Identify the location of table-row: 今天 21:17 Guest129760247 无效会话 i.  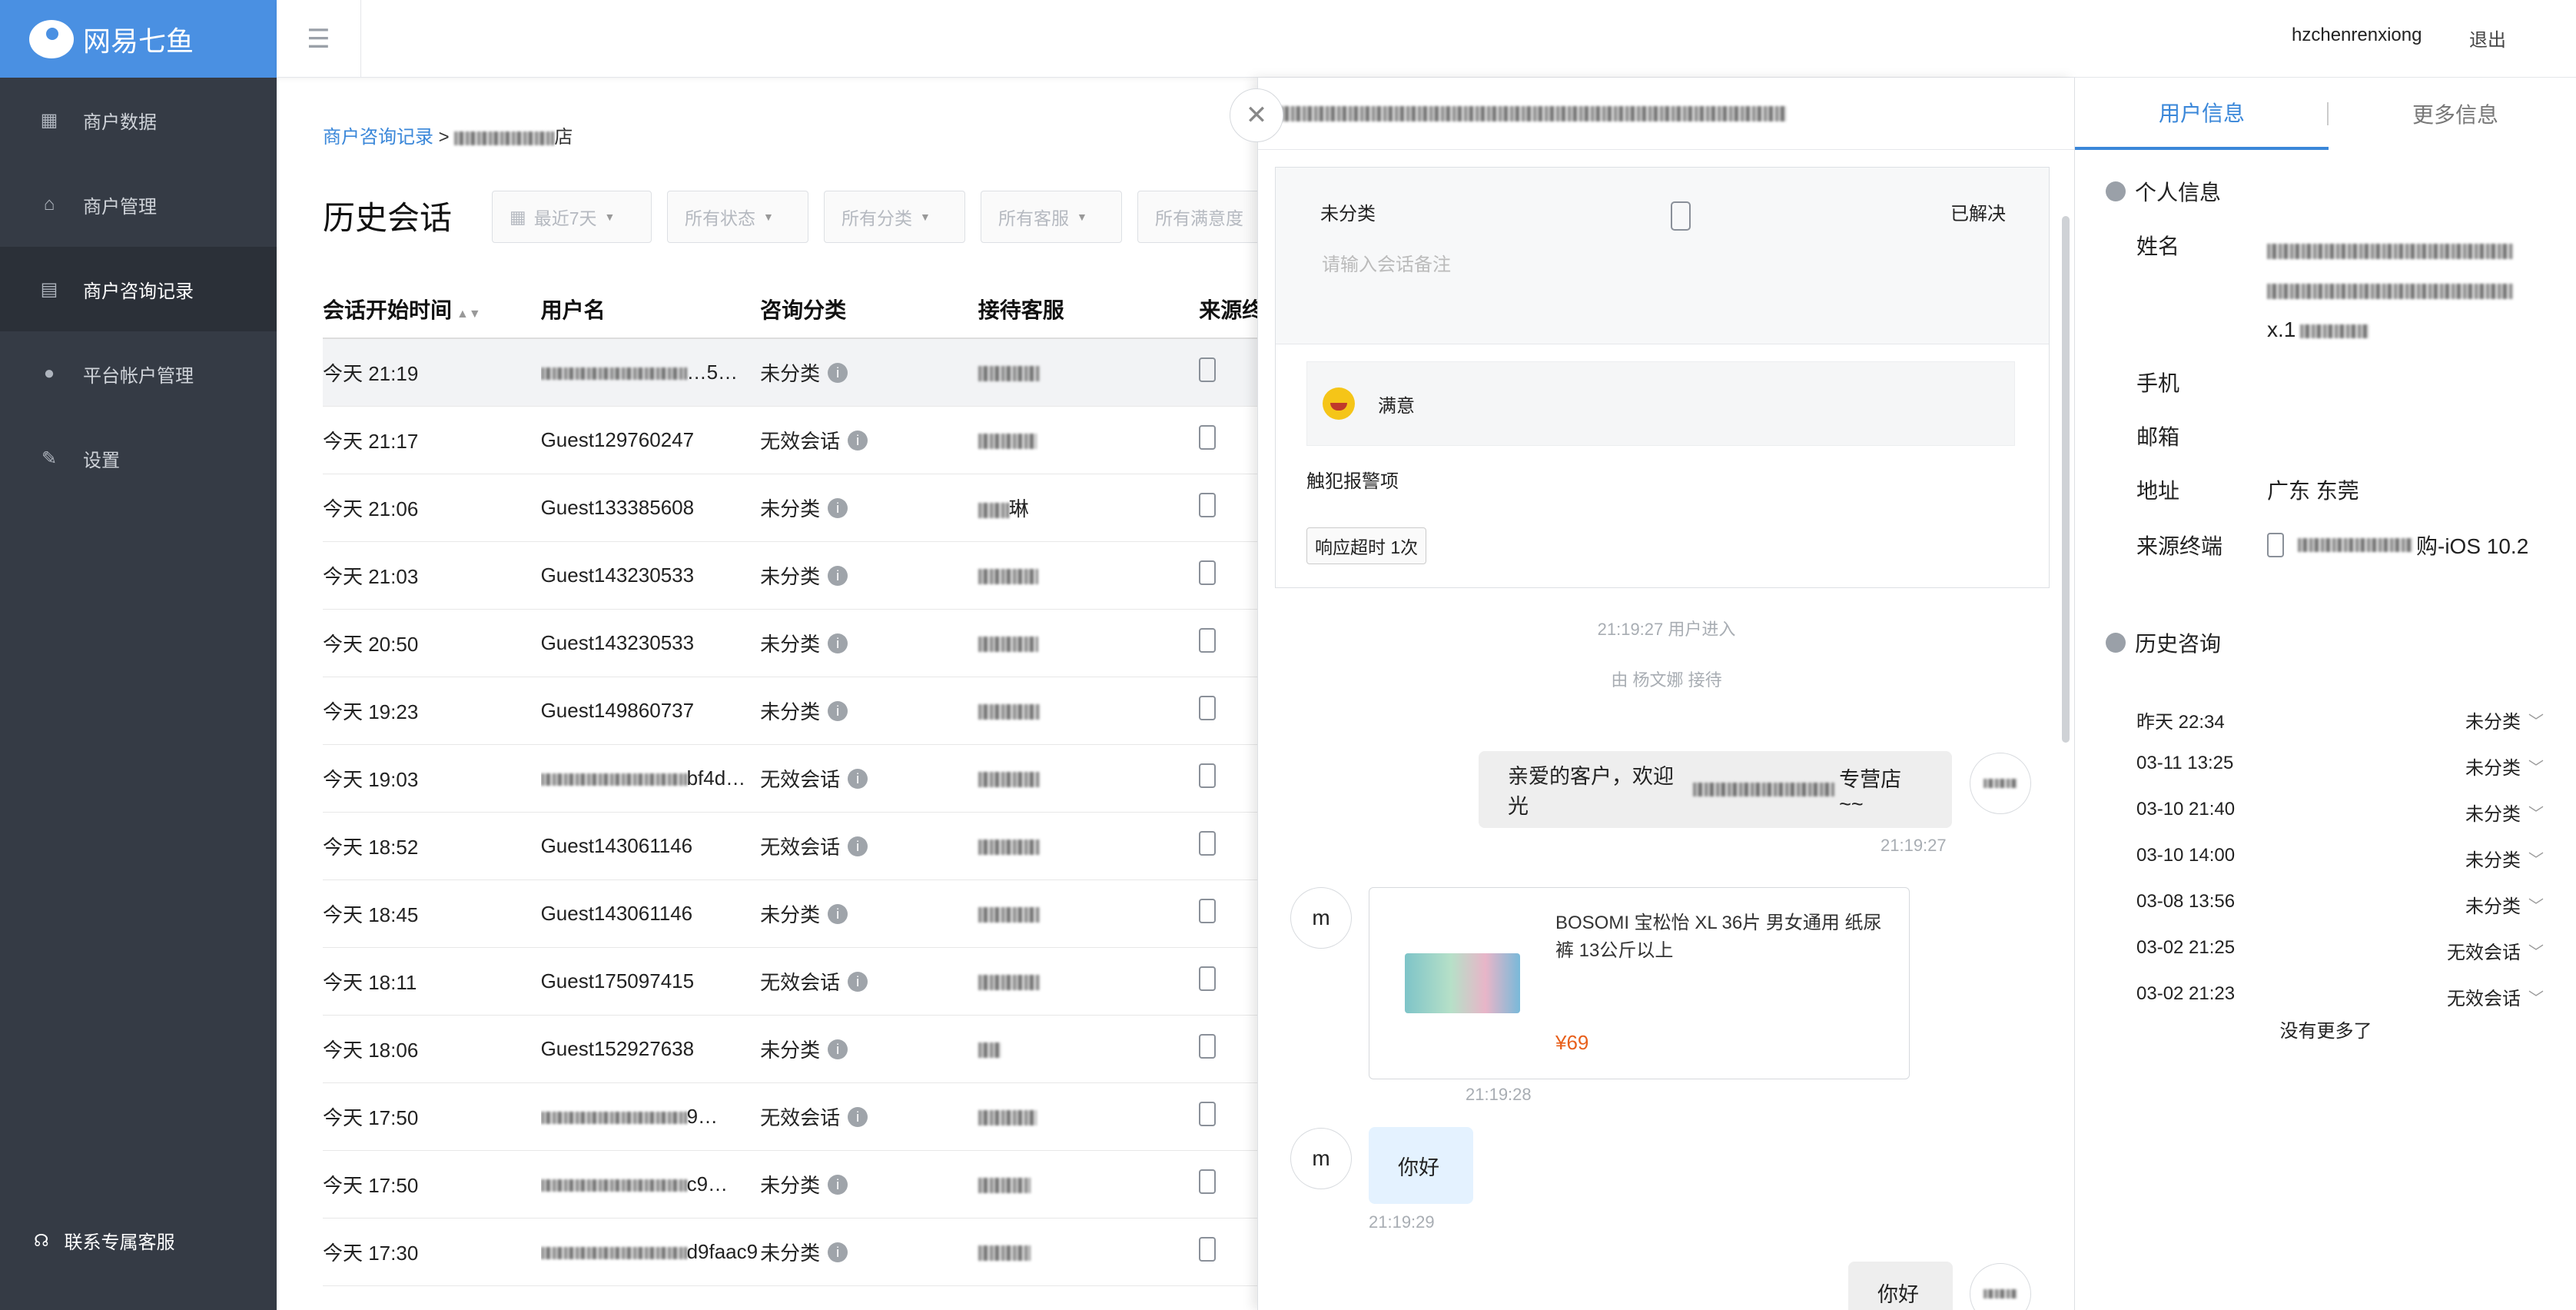
(818, 441).